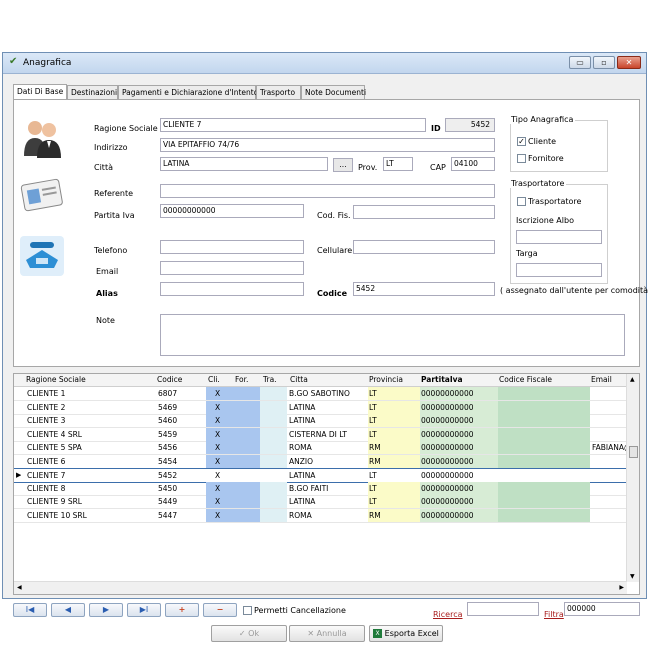  I want to click on col-cli: Cli., so click(214, 379).